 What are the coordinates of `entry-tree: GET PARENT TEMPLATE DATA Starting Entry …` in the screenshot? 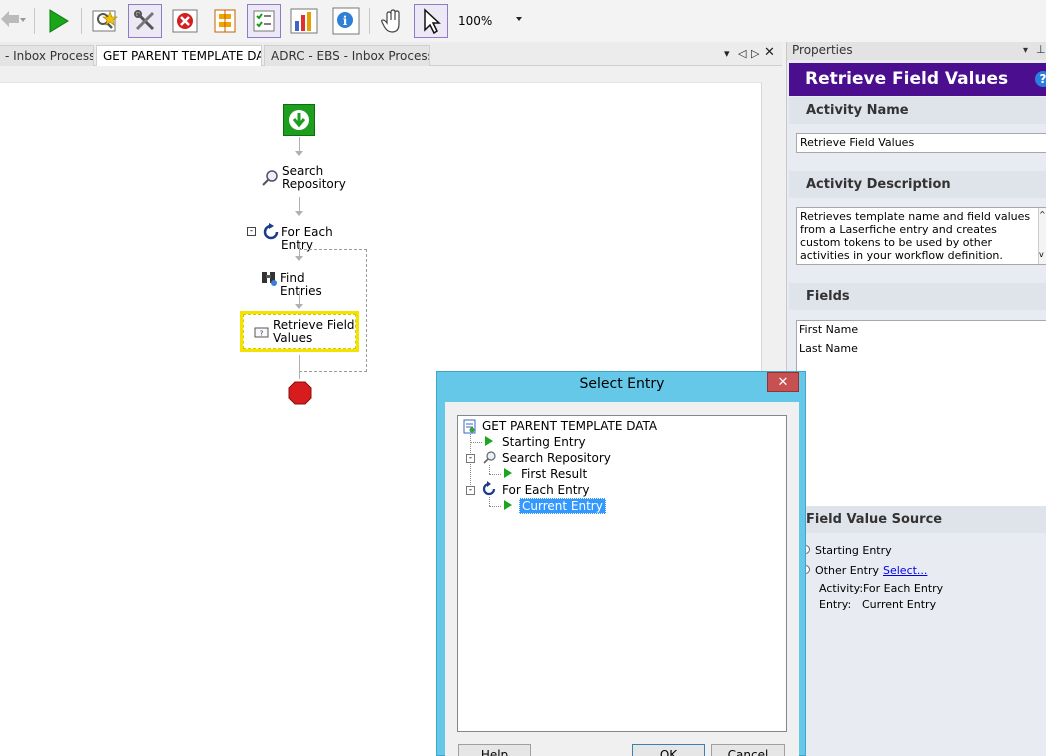 It's located at (622, 573).